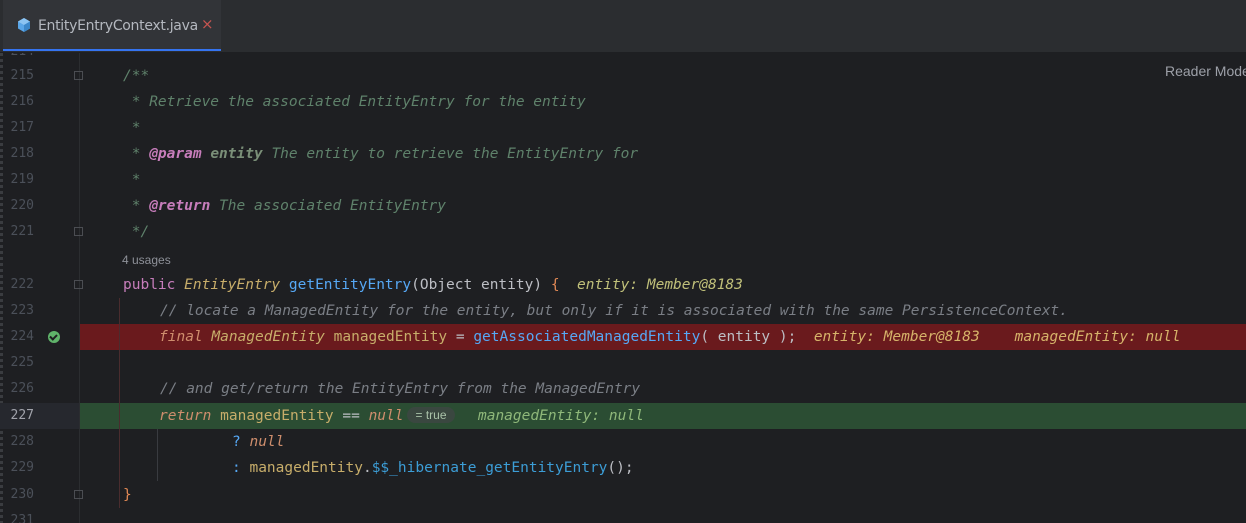 This screenshot has width=1246, height=523. What do you see at coordinates (333, 206) in the screenshot?
I see `javadoc-text: The associated EntityEntry` at bounding box center [333, 206].